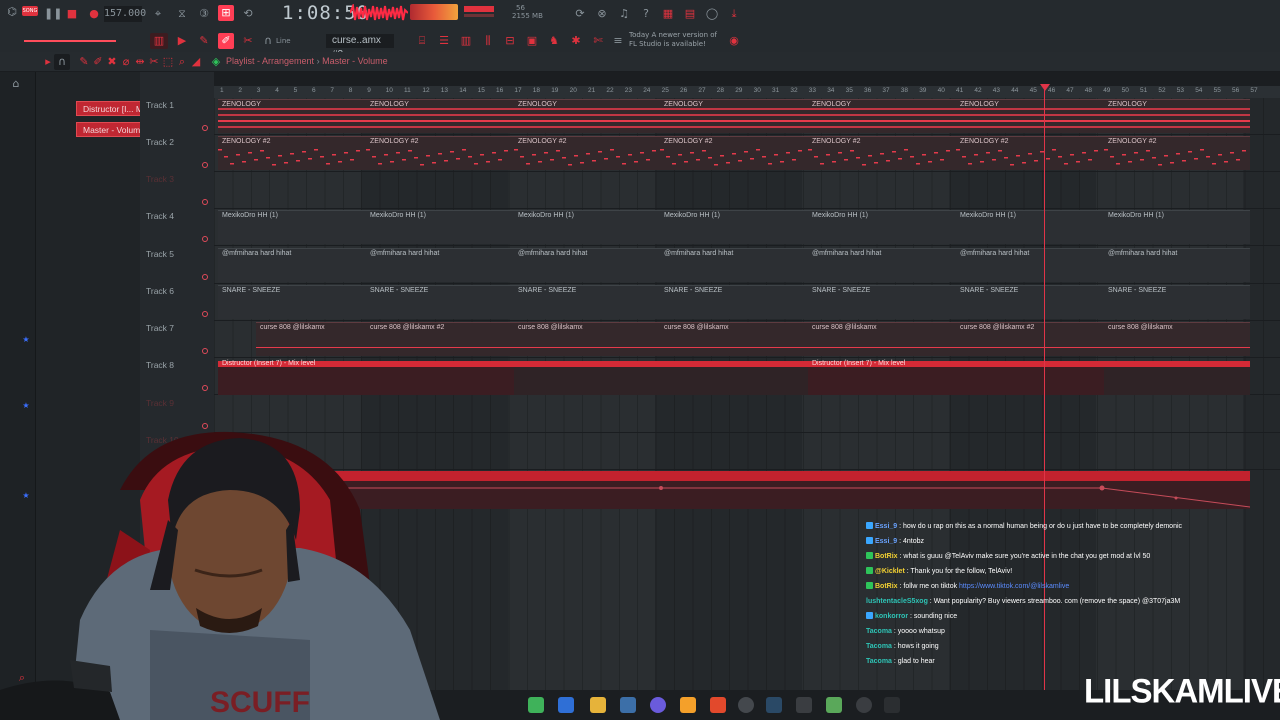 Image resolution: width=1280 pixels, height=720 pixels. What do you see at coordinates (554, 41) in the screenshot?
I see `plugin-picker-icon: ♞` at bounding box center [554, 41].